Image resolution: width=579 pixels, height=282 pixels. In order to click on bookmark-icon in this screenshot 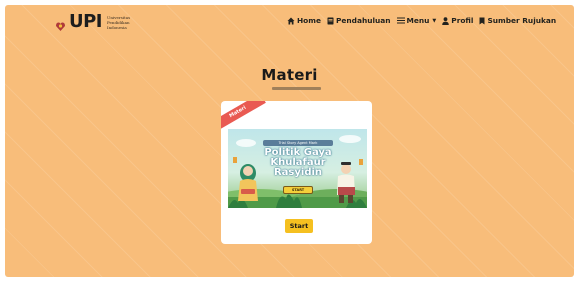, I will do `click(482, 21)`.